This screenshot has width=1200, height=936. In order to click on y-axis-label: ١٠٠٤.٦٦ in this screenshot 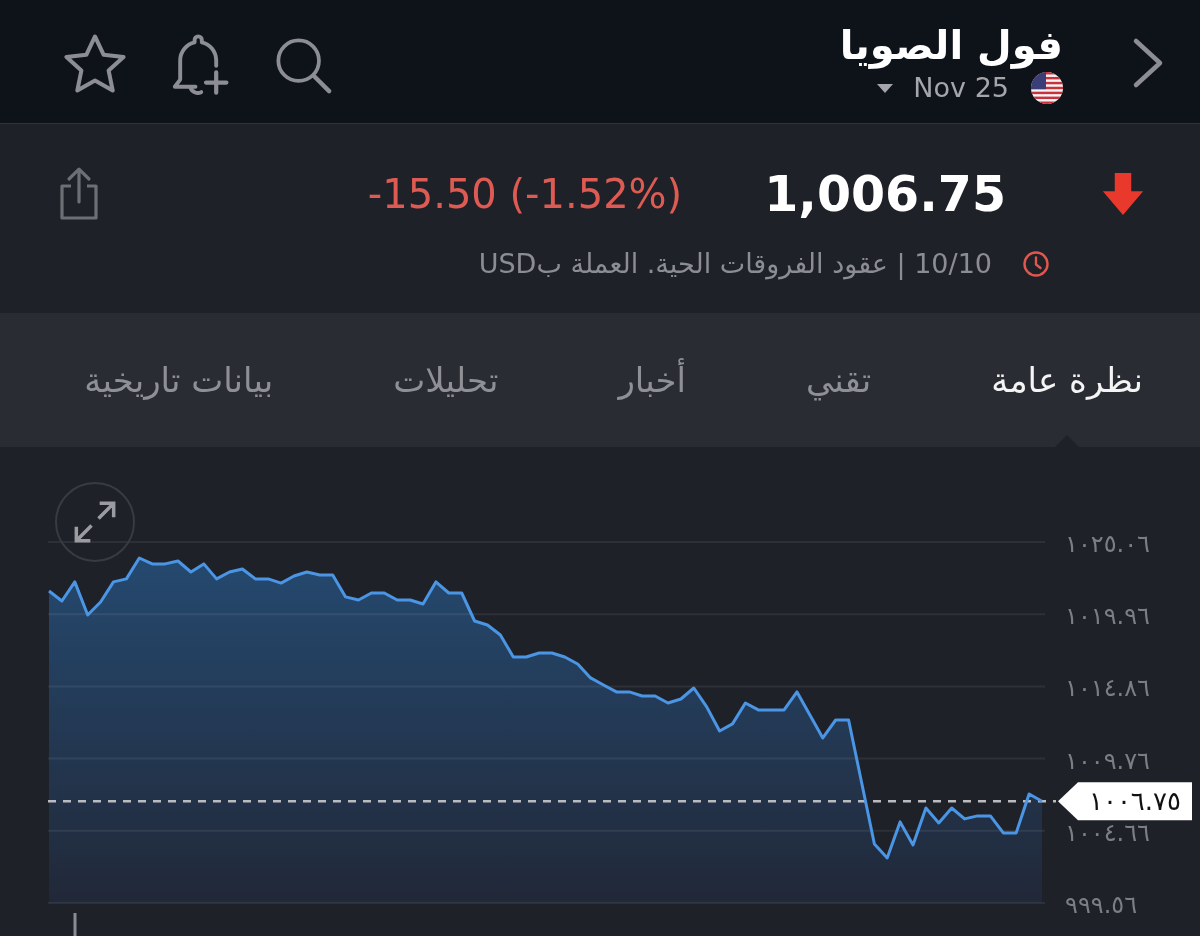, I will do `click(1107, 832)`.